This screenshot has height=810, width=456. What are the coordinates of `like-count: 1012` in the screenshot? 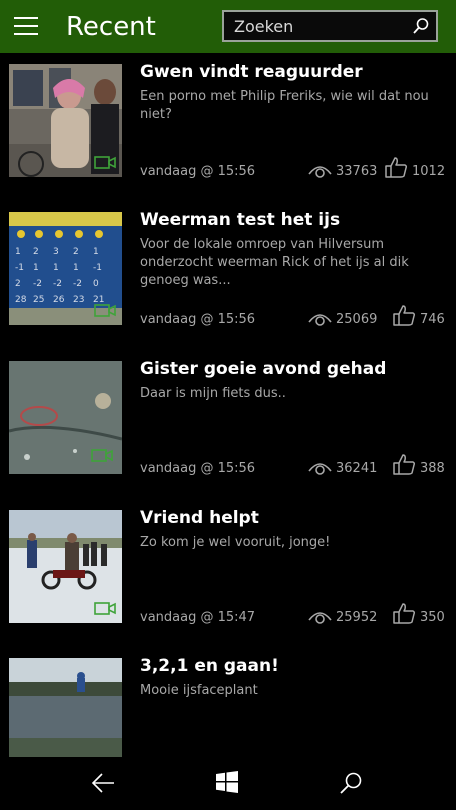 It's located at (429, 171).